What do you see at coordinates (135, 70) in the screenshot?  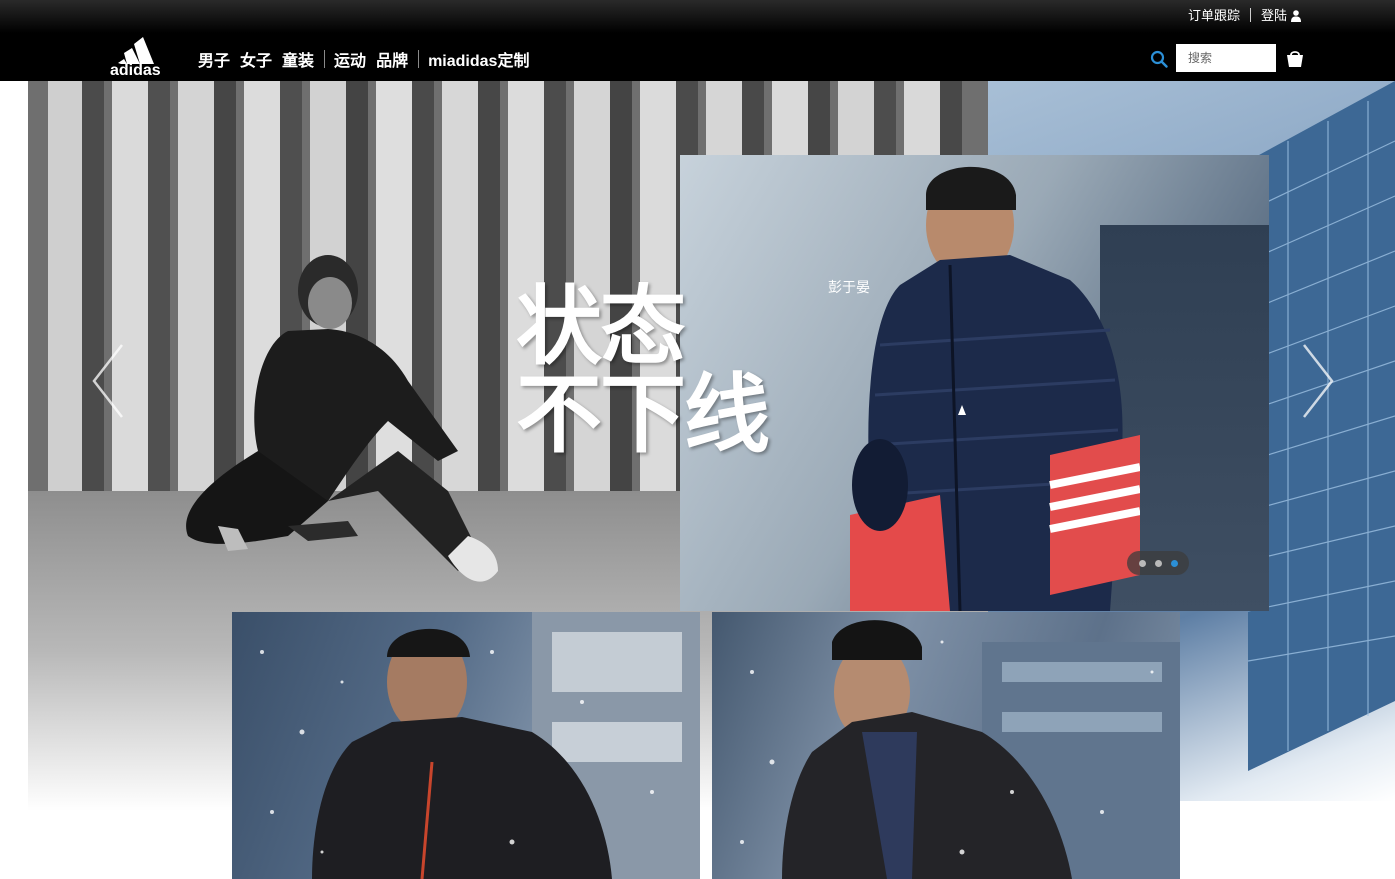 I see `svg-text: adidas` at bounding box center [135, 70].